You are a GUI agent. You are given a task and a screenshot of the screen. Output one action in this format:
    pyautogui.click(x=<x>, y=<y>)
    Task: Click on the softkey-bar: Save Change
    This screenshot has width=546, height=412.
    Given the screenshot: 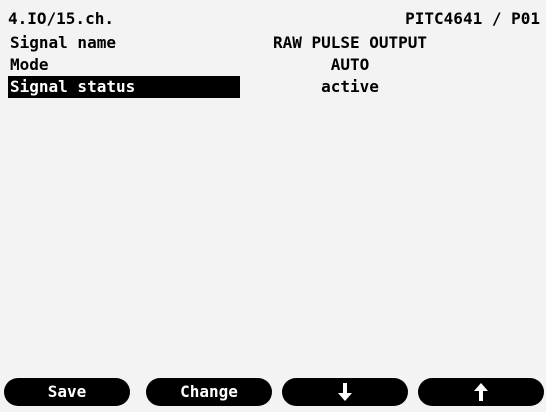 What is the action you would take?
    pyautogui.click(x=273, y=393)
    